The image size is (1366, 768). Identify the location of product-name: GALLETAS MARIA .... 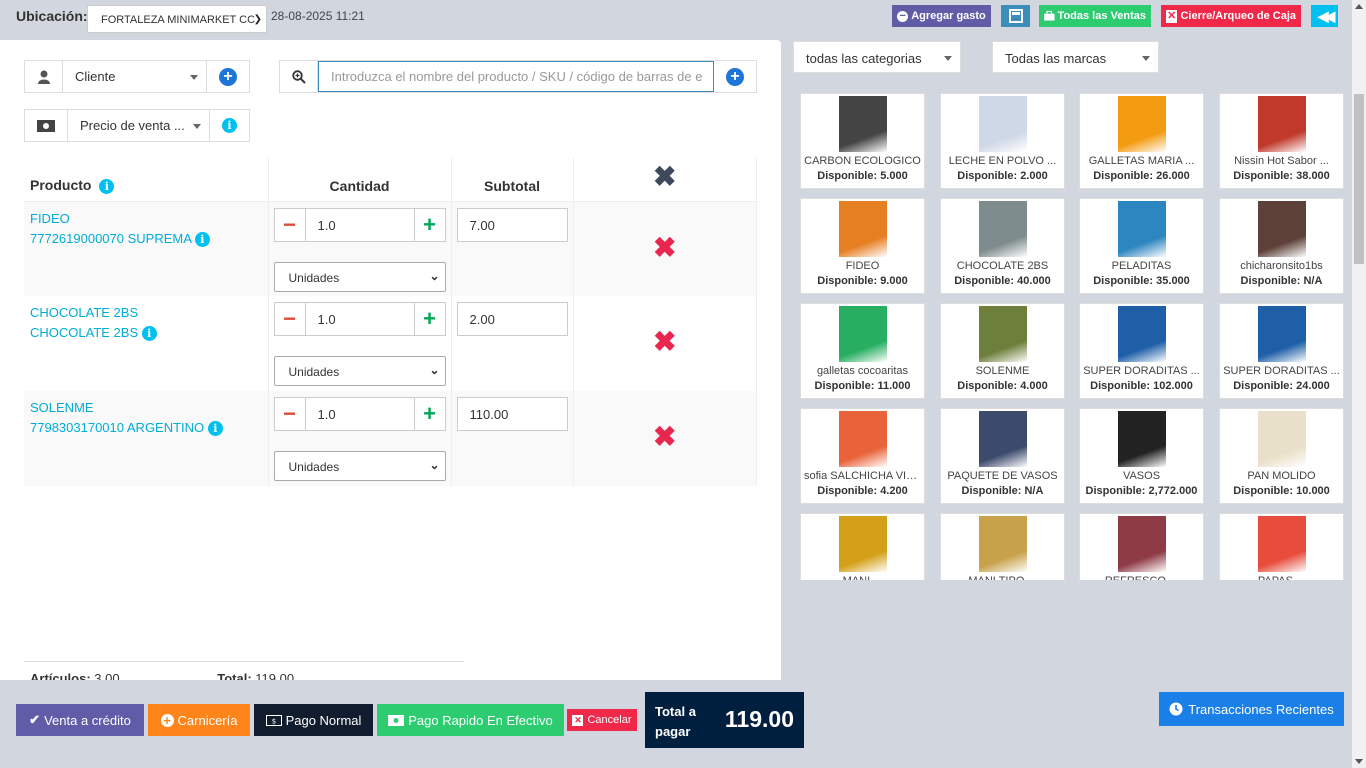
(1141, 161).